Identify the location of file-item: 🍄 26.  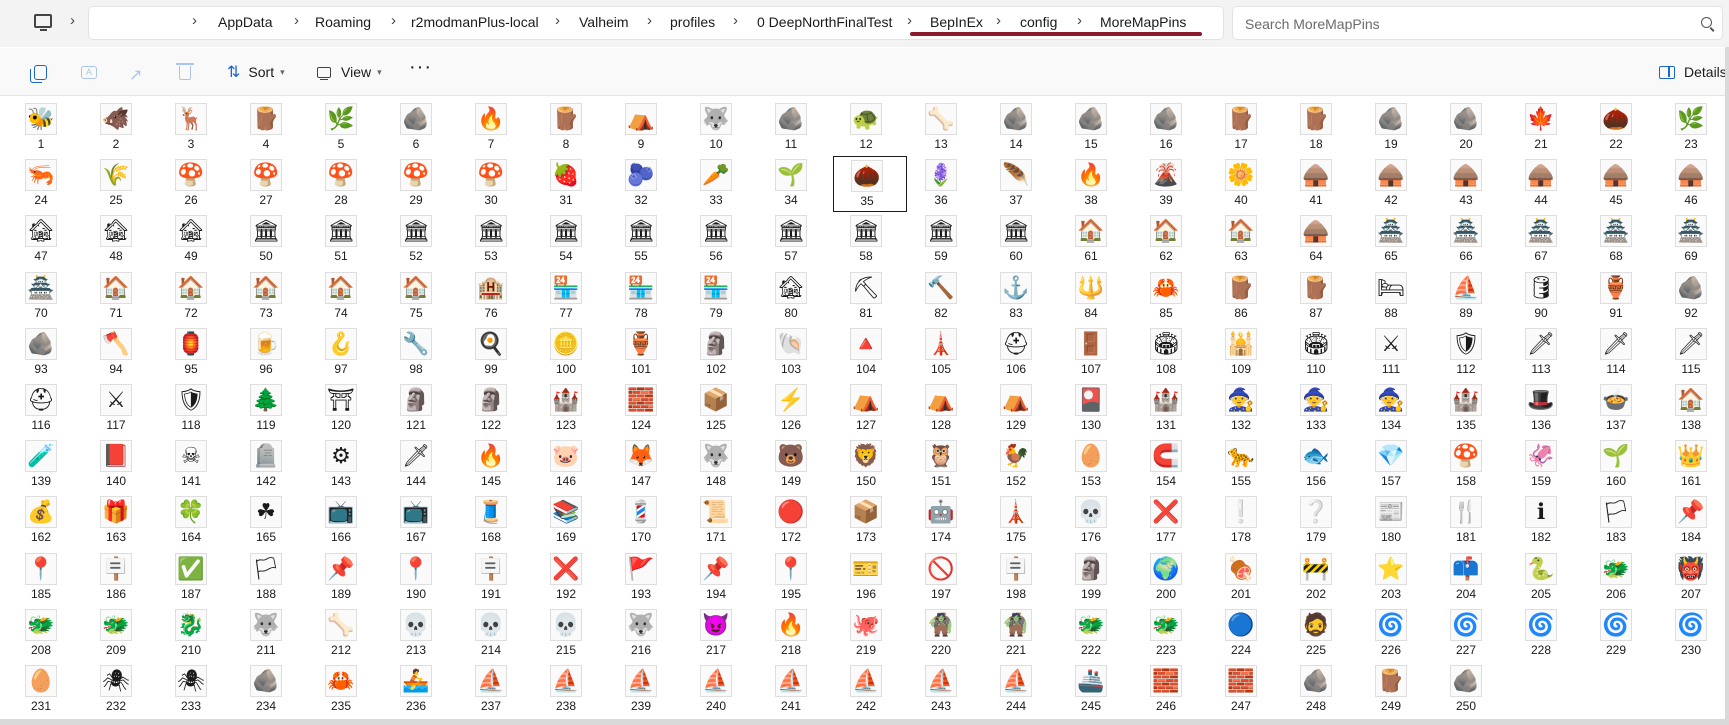
(195, 184).